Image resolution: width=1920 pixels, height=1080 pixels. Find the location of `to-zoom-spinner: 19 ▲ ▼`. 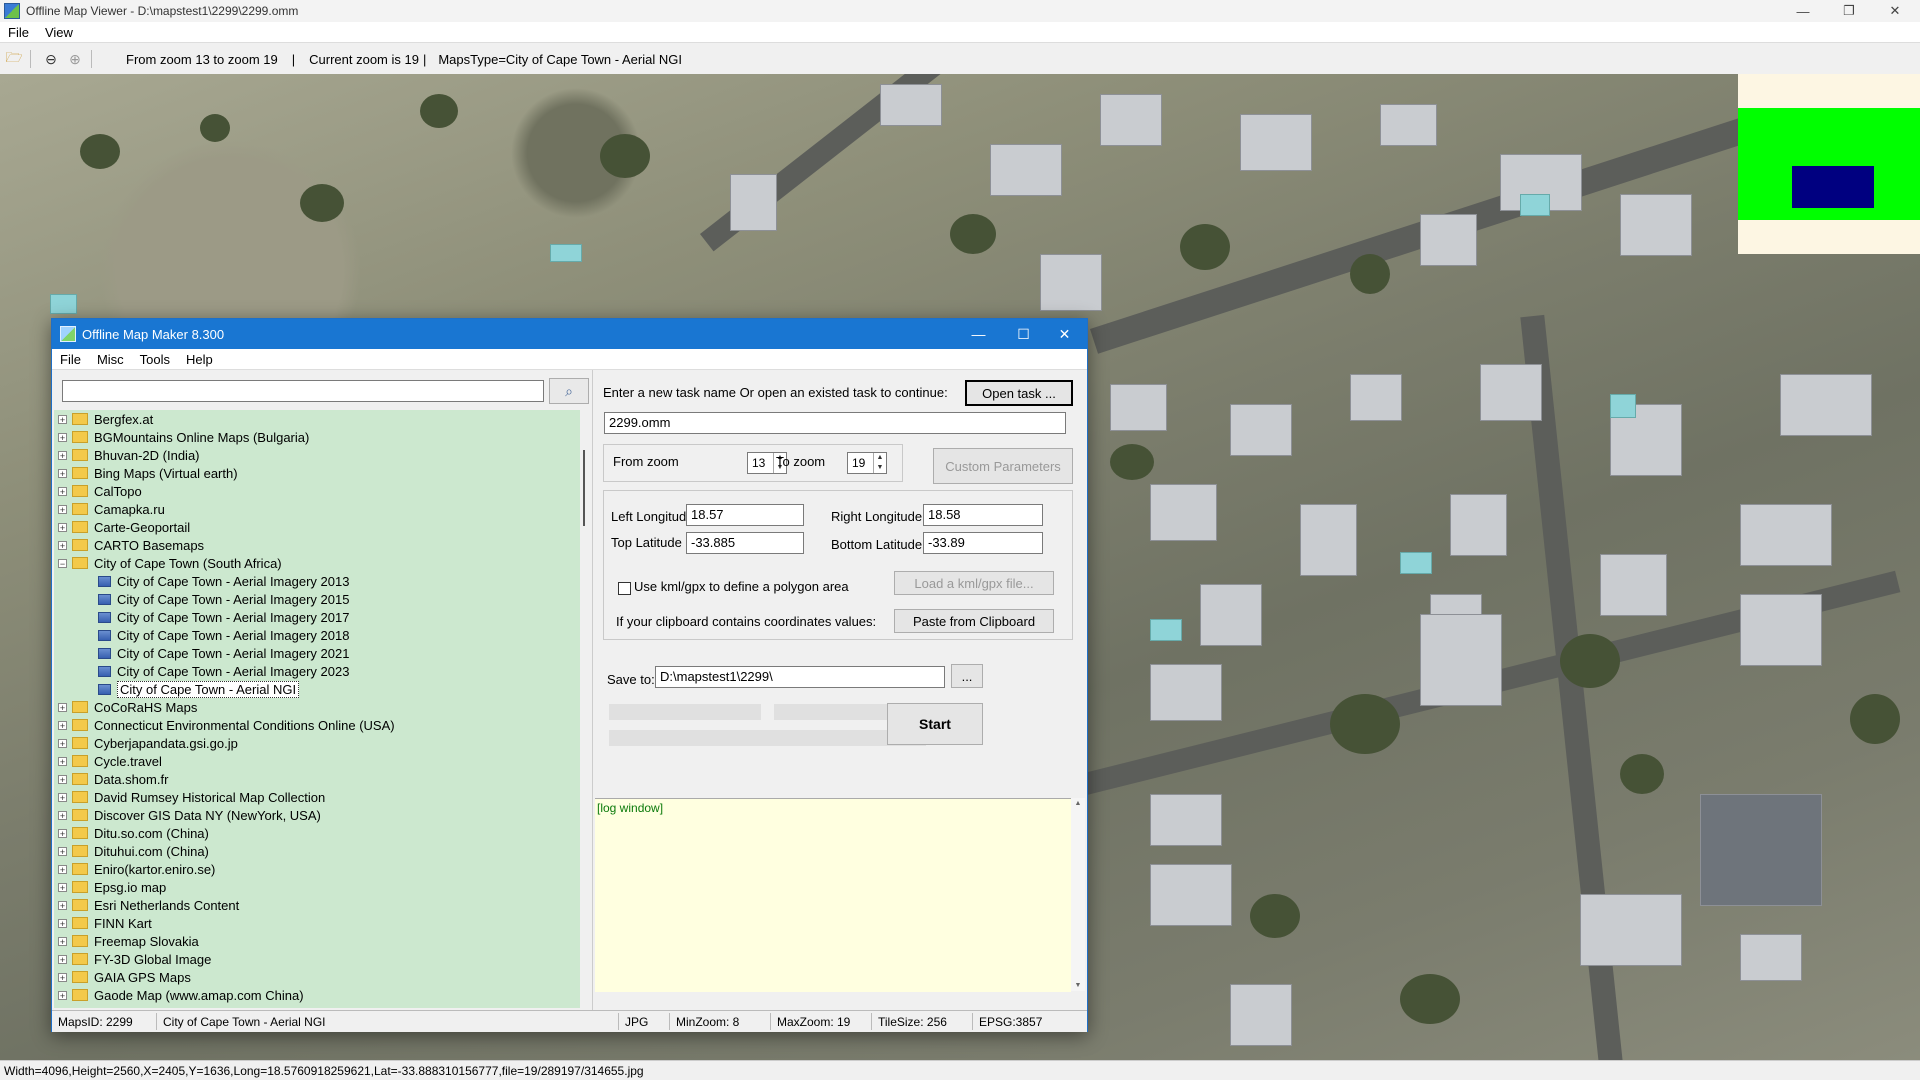

to-zoom-spinner: 19 ▲ ▼ is located at coordinates (867, 463).